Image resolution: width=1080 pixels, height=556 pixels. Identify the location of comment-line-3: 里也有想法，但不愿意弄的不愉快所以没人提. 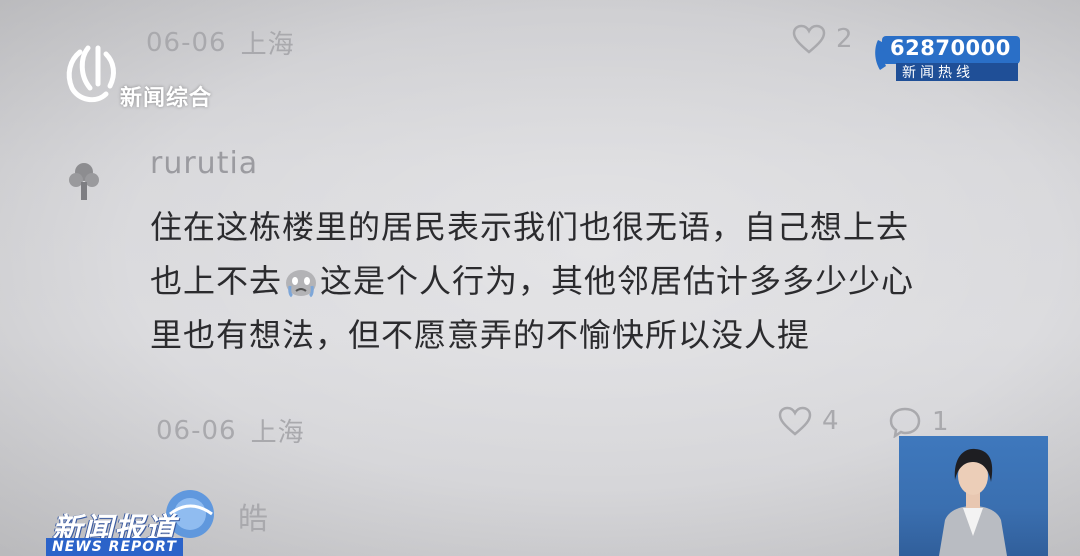
(480, 335).